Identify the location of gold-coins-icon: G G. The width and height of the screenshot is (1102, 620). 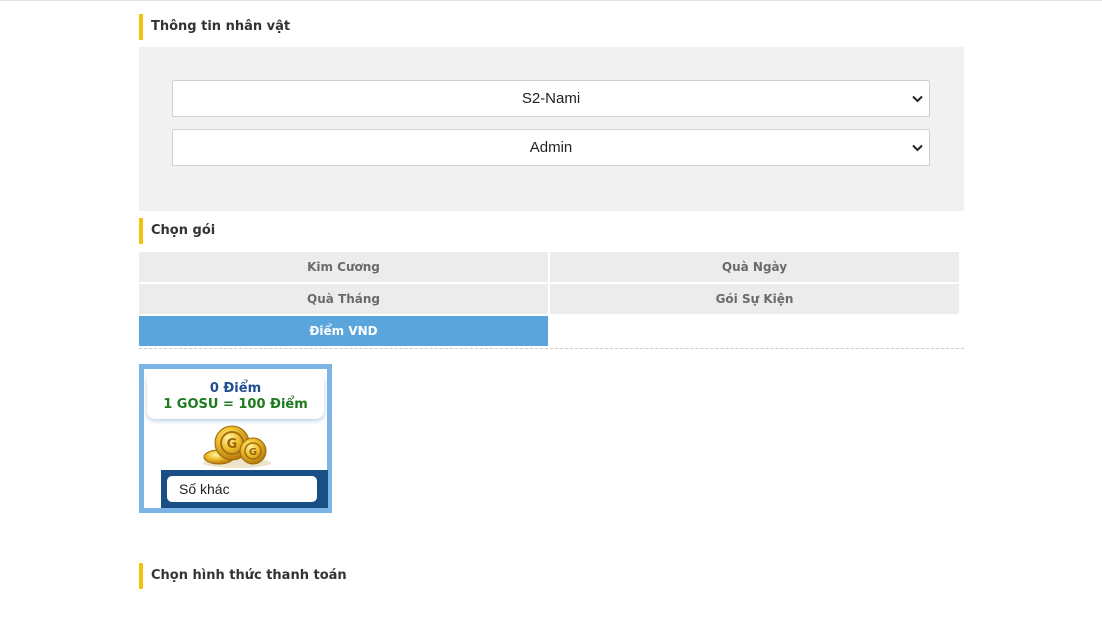
(237, 445).